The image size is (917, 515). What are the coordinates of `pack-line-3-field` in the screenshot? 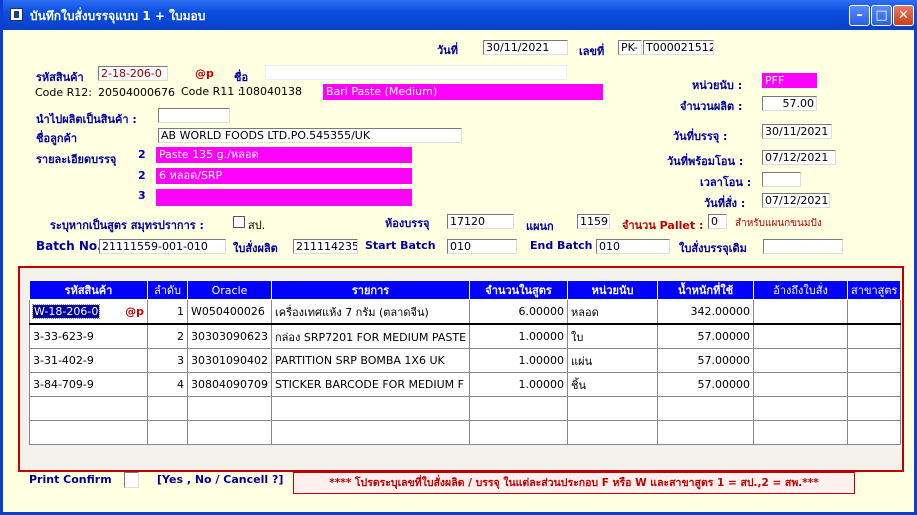 It's located at (284, 197).